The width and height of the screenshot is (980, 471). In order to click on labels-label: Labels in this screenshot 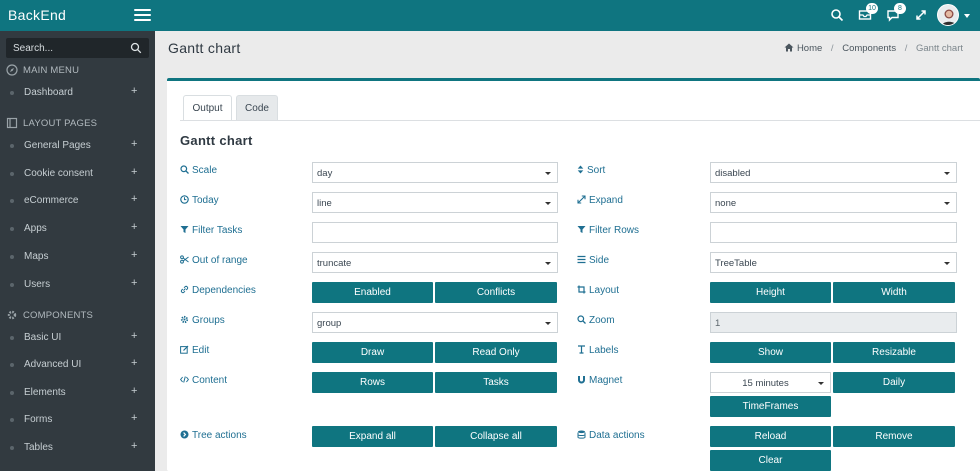, I will do `click(597, 350)`.